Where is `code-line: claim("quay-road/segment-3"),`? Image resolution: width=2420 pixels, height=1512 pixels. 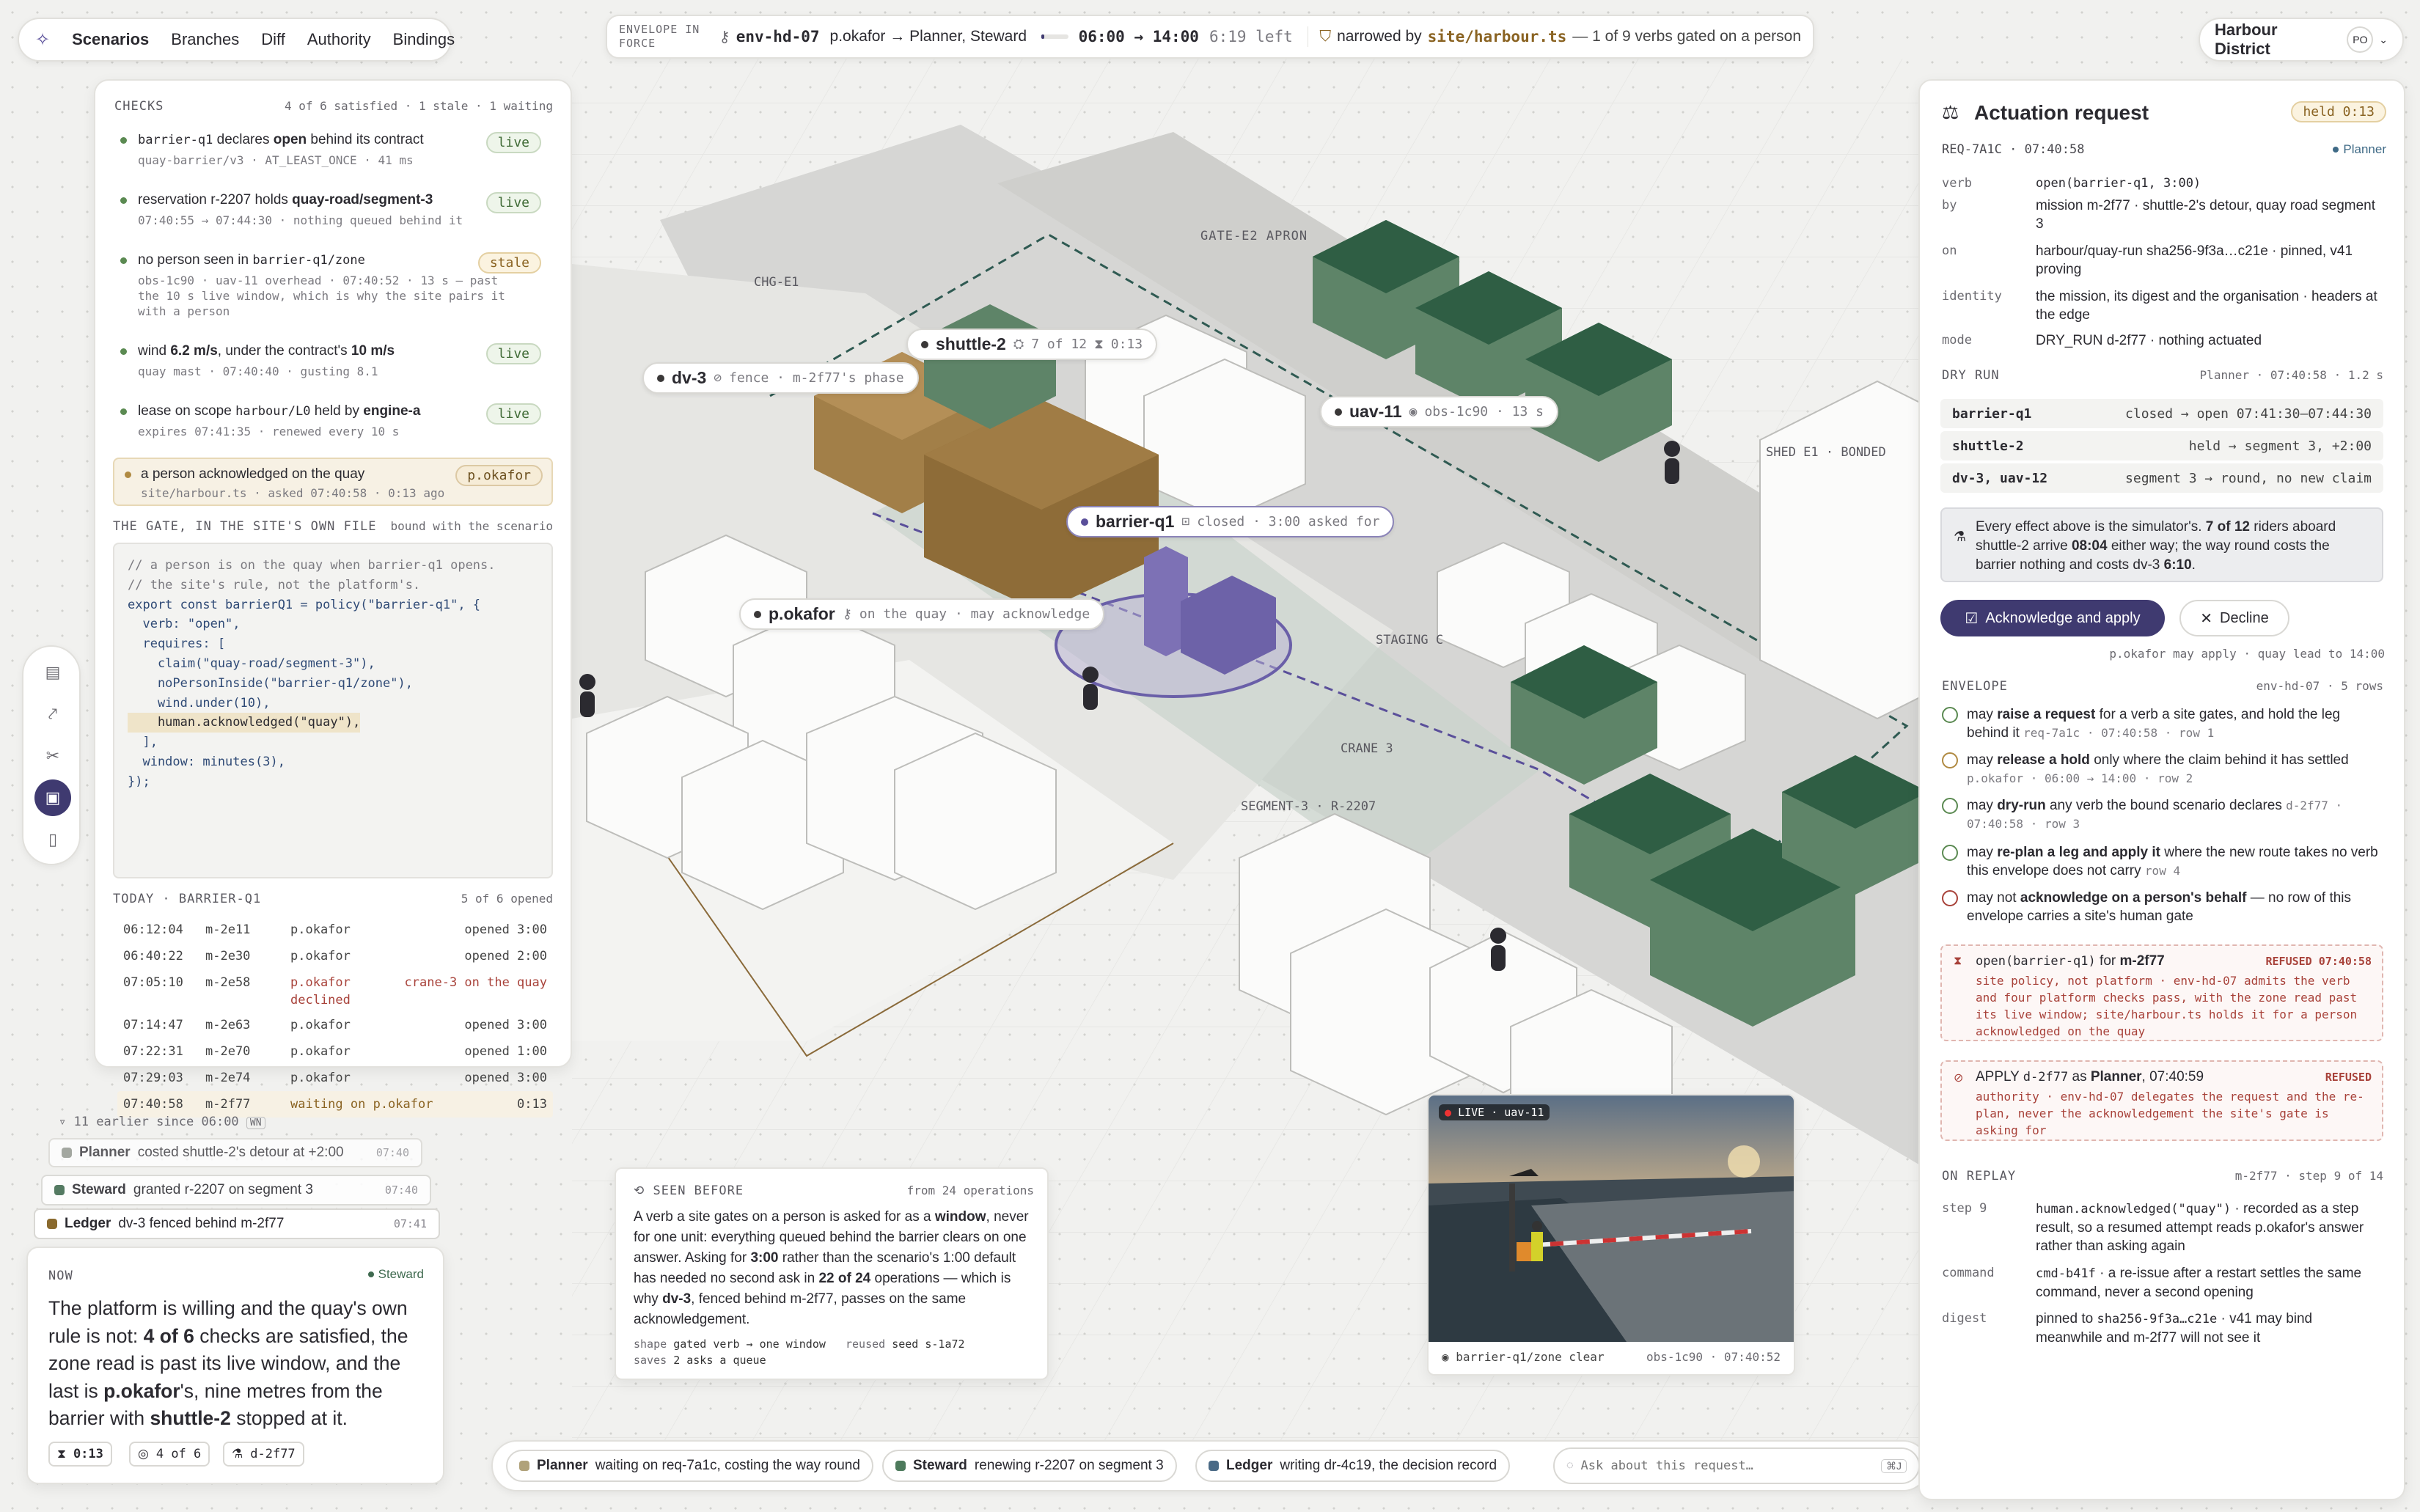
code-line: claim("quay-road/segment-3"), is located at coordinates (251, 663).